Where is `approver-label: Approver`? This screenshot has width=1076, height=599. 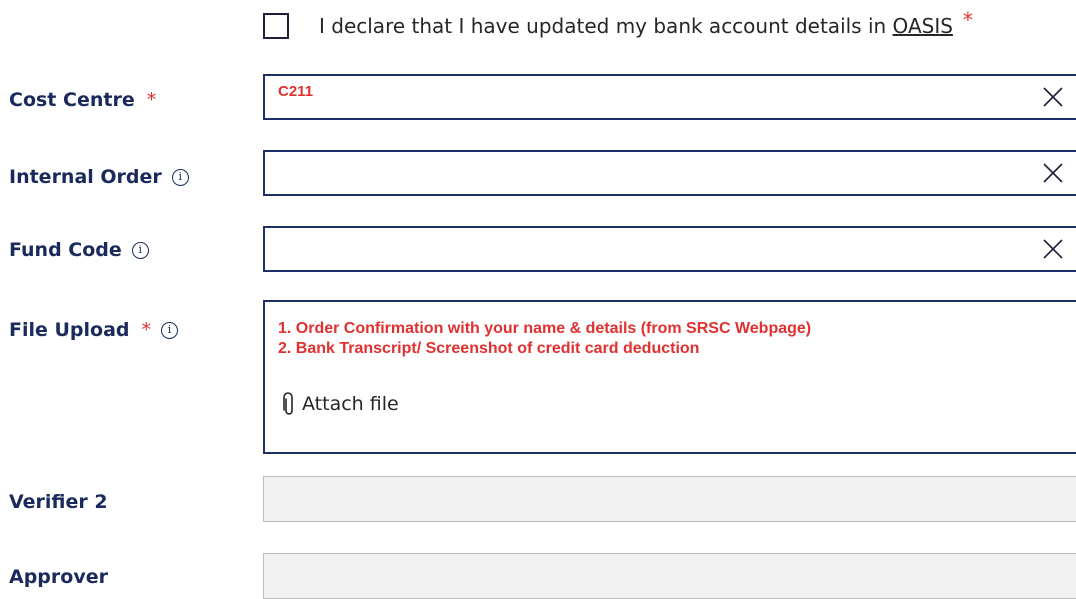
approver-label: Approver is located at coordinates (58, 577).